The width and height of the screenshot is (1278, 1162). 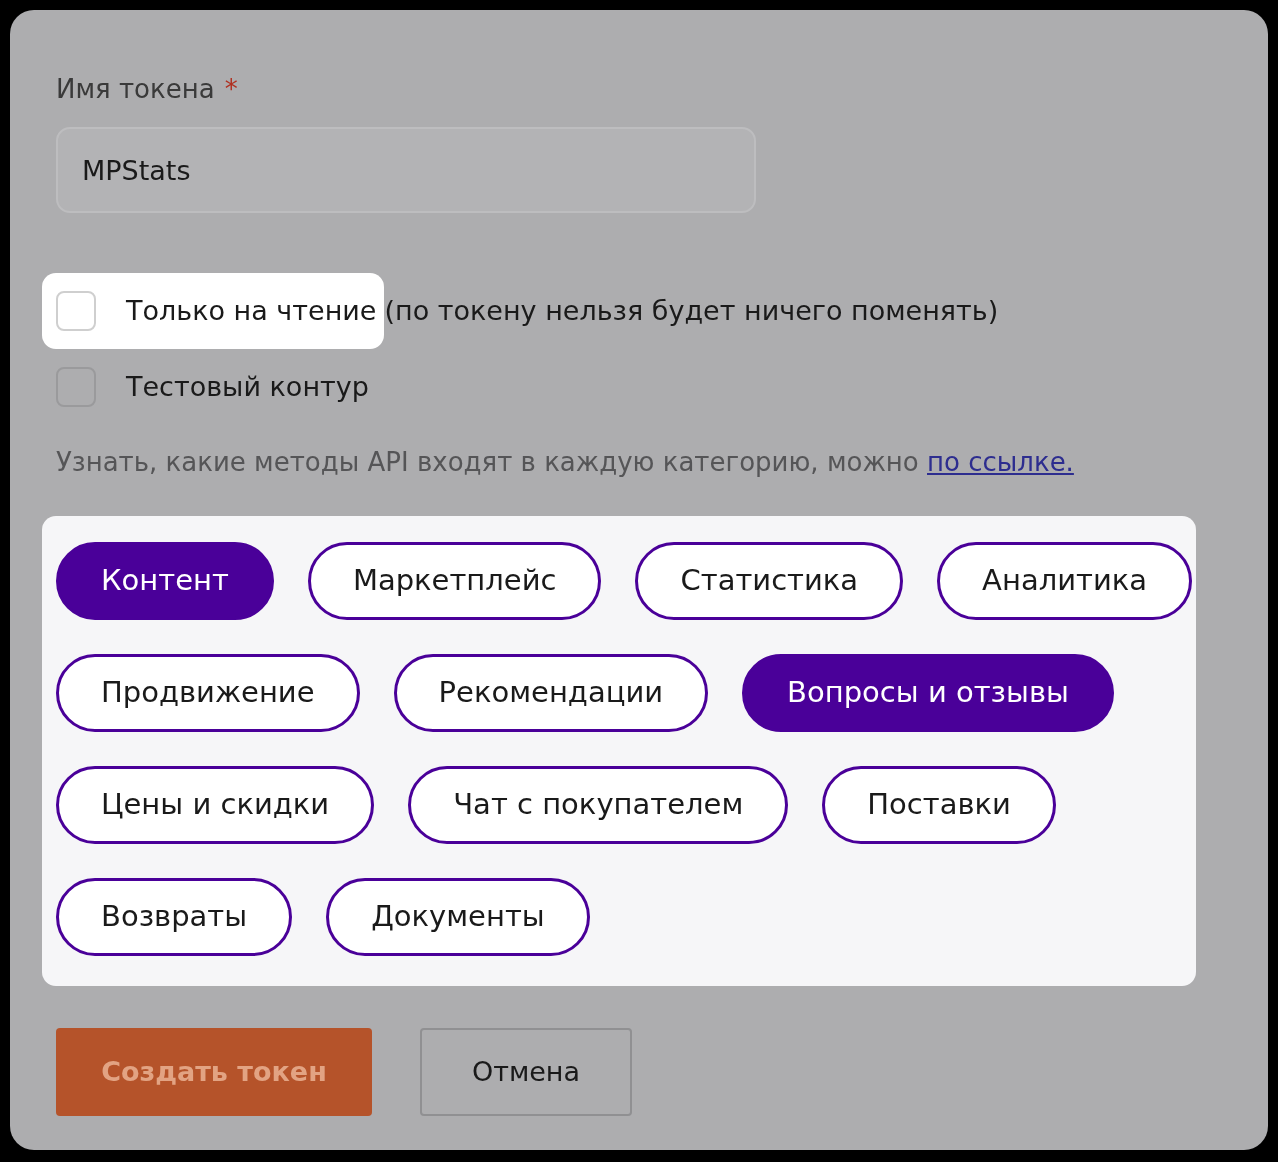 What do you see at coordinates (928, 693) in the screenshot?
I see `category-chip: Вопросы и отзывы` at bounding box center [928, 693].